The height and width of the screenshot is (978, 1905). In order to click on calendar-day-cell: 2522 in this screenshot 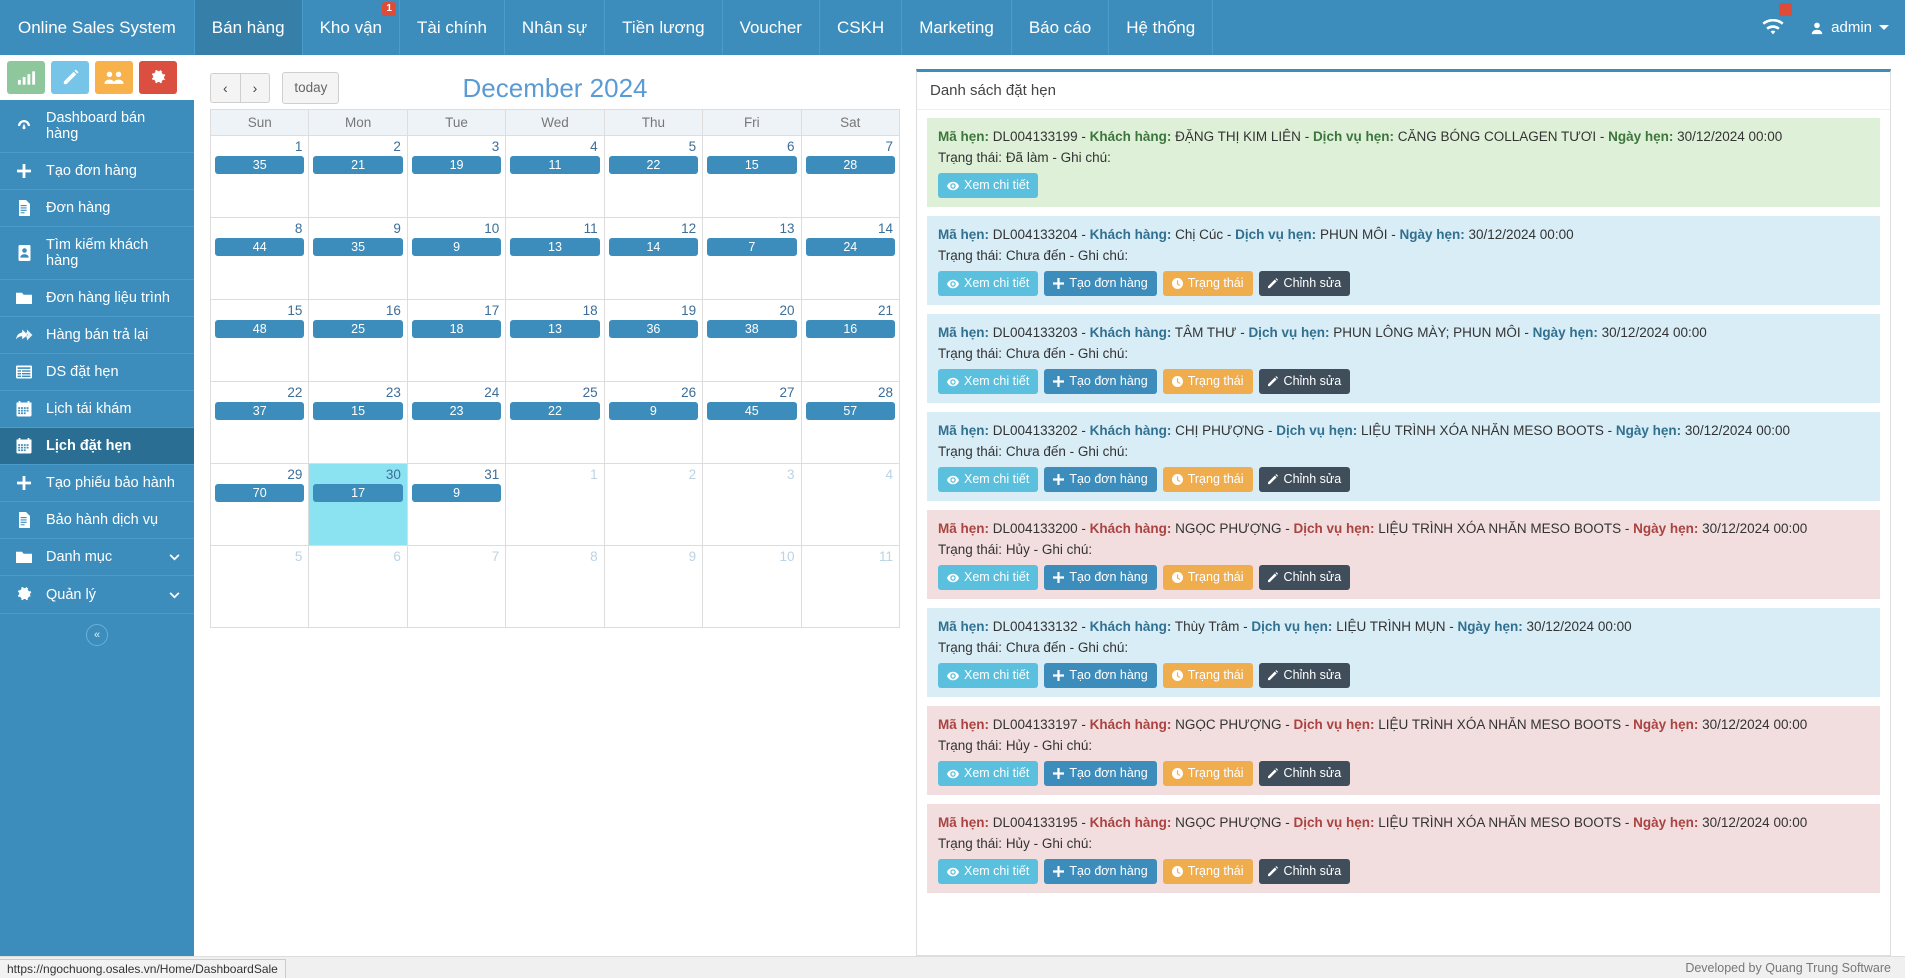, I will do `click(555, 423)`.